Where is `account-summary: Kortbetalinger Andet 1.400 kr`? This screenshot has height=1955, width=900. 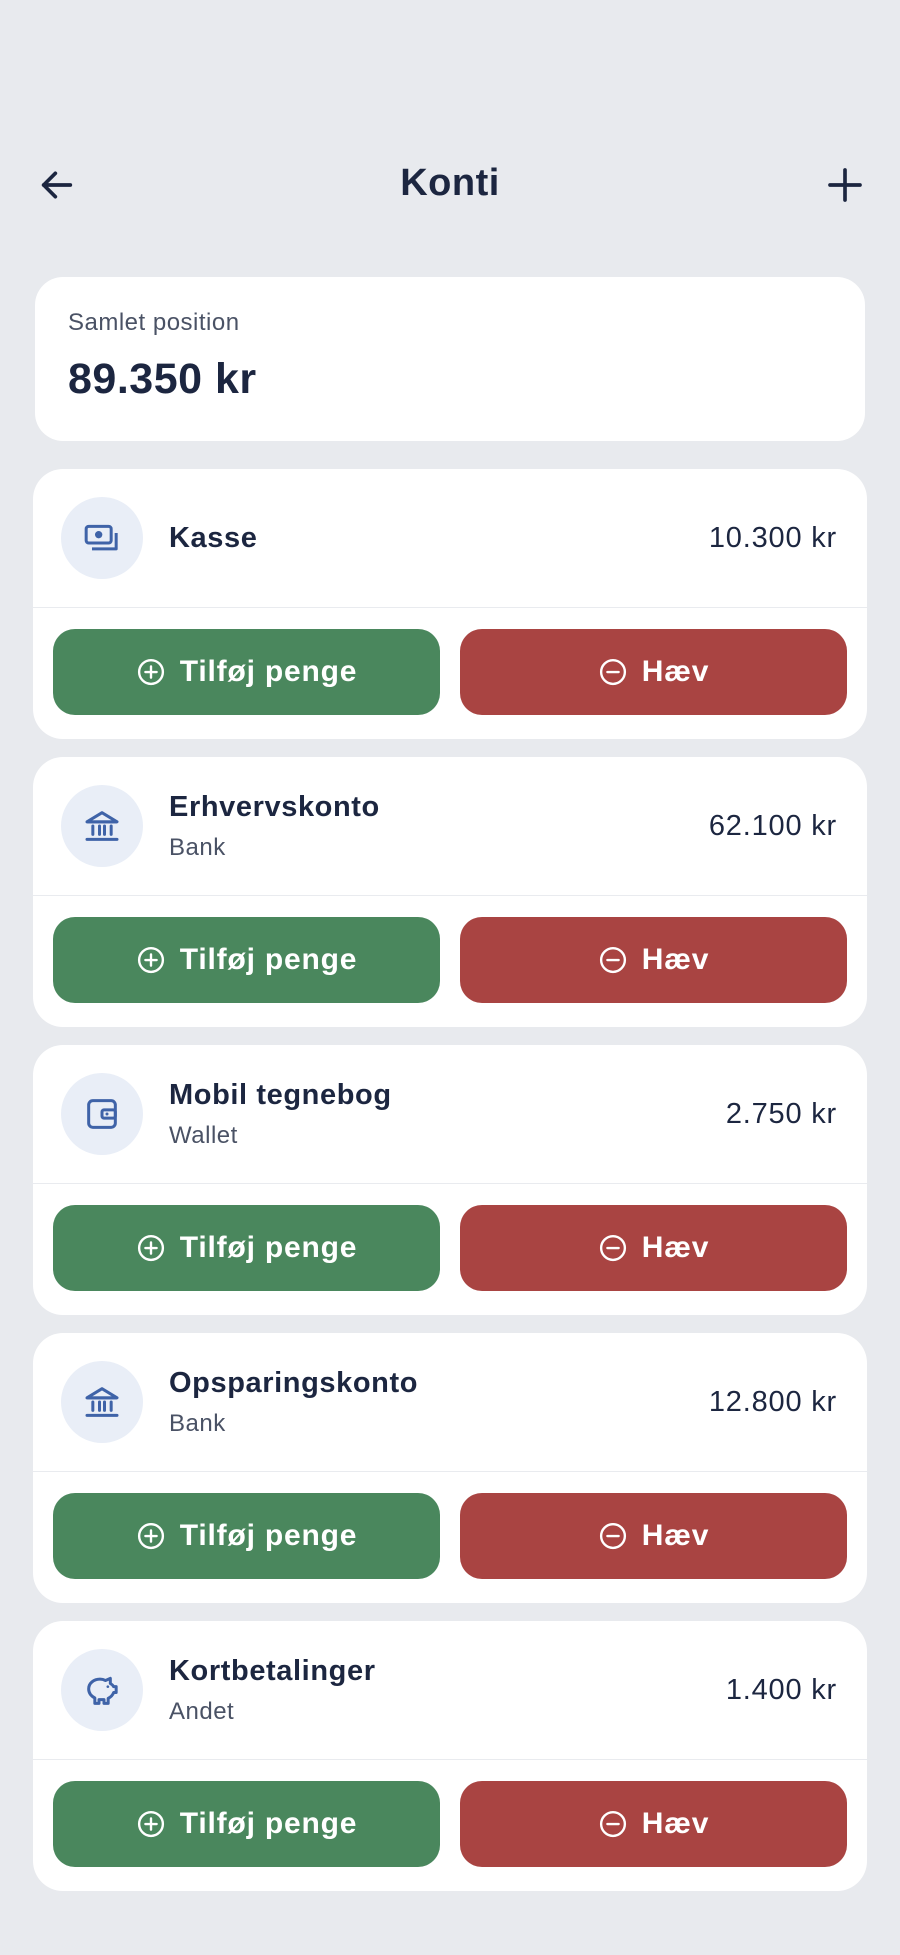 account-summary: Kortbetalinger Andet 1.400 kr is located at coordinates (450, 1690).